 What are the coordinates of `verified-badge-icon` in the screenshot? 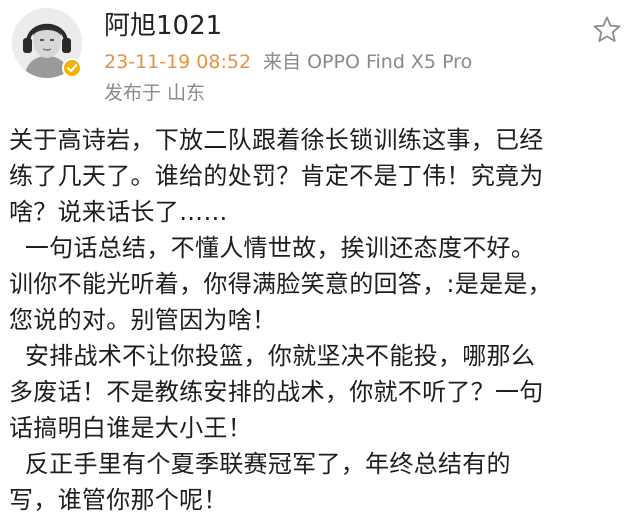 It's located at (72, 68).